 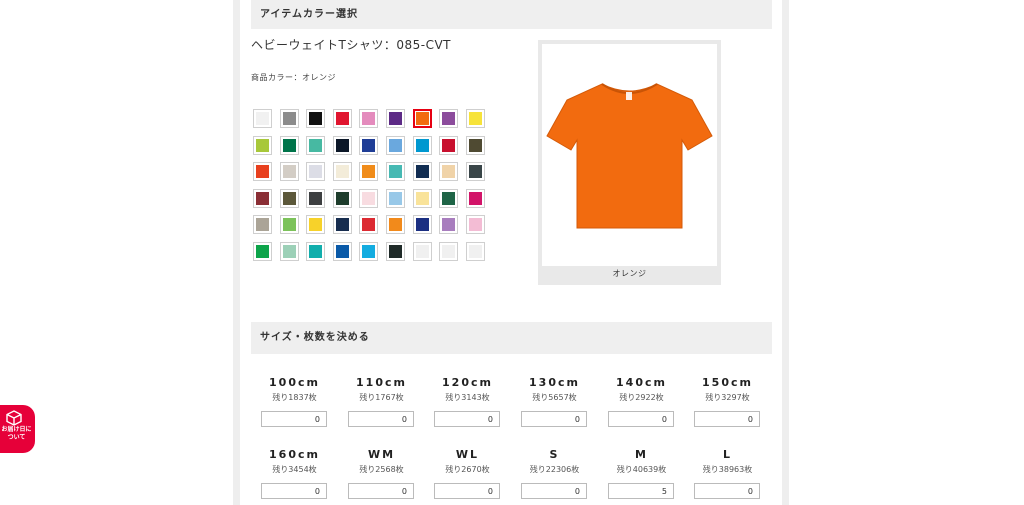 I want to click on size-stock: 残り3143枚, so click(x=467, y=397).